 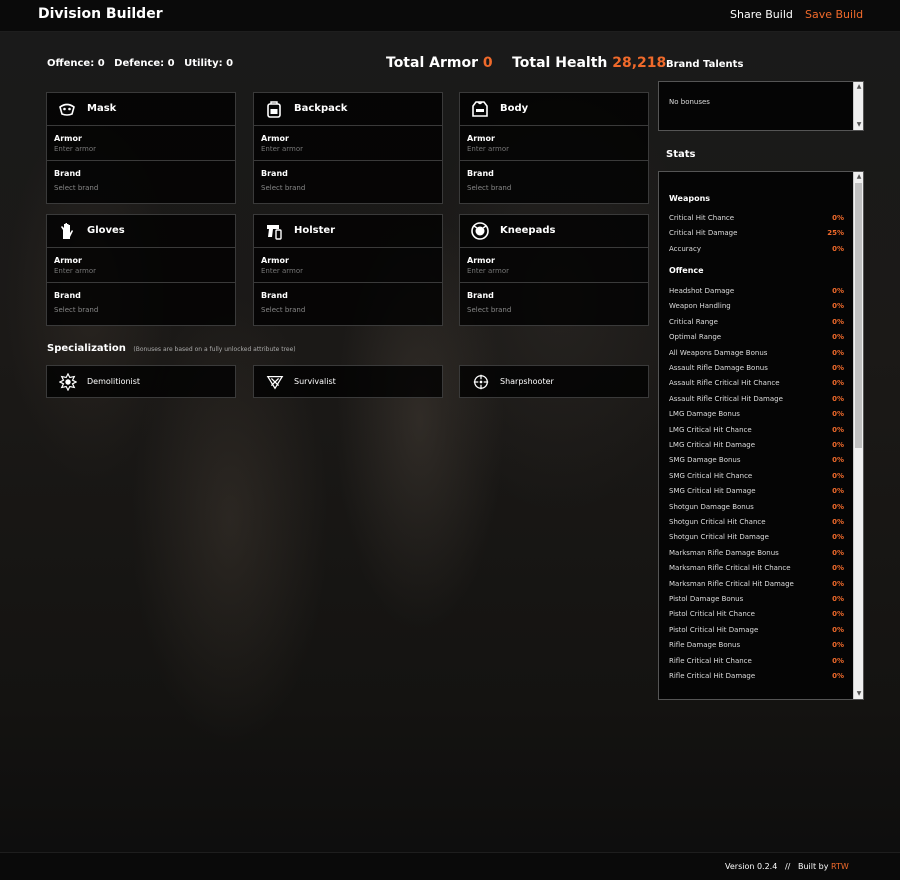 What do you see at coordinates (689, 102) in the screenshot?
I see `brand-talents-text: No bonuses` at bounding box center [689, 102].